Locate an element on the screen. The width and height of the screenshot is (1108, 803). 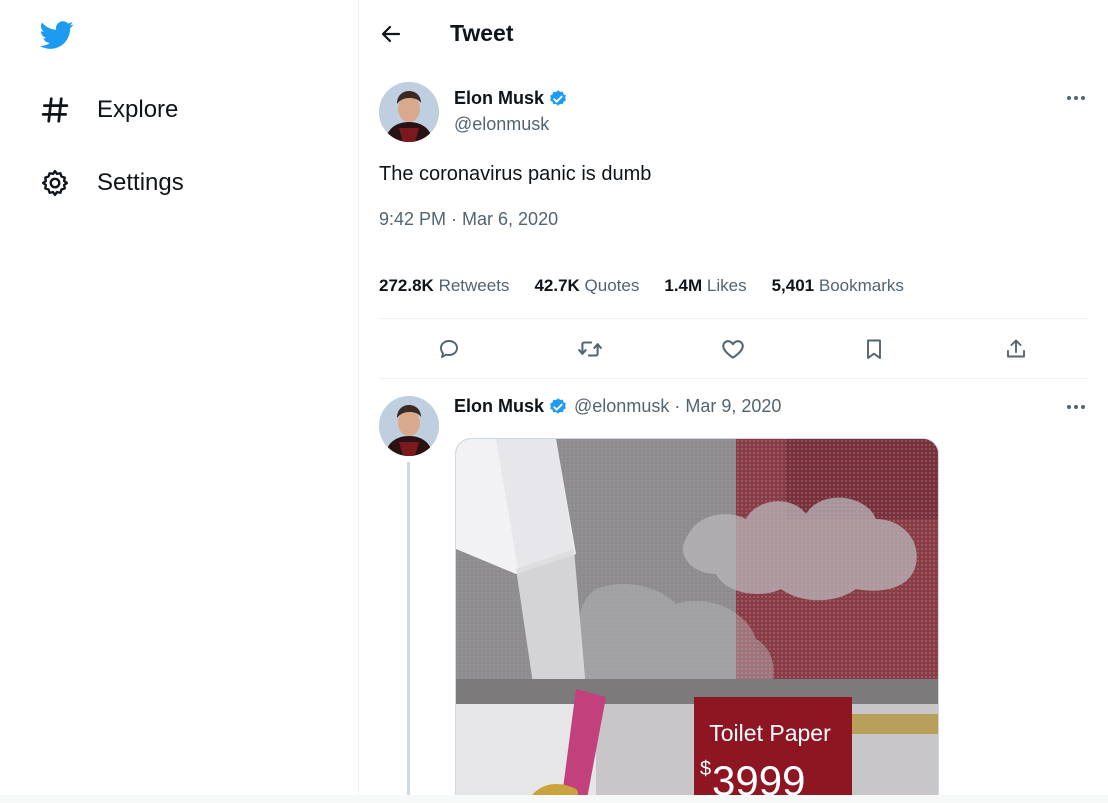
stat-value: 5,401 is located at coordinates (793, 285).